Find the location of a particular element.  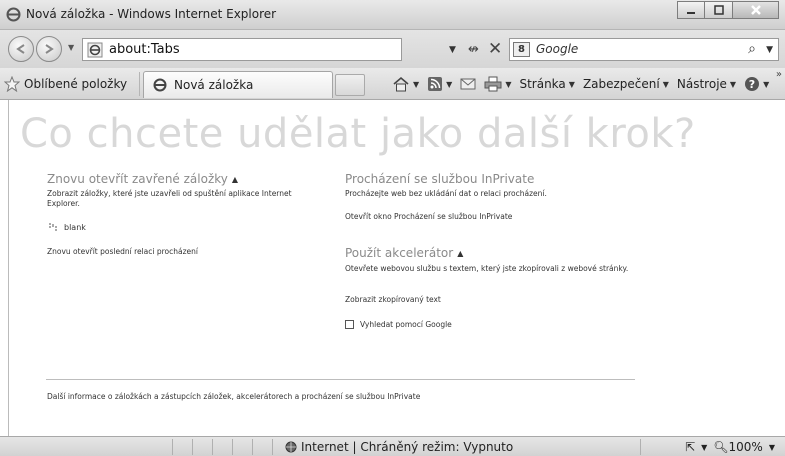

tab-ie-icon is located at coordinates (160, 85).